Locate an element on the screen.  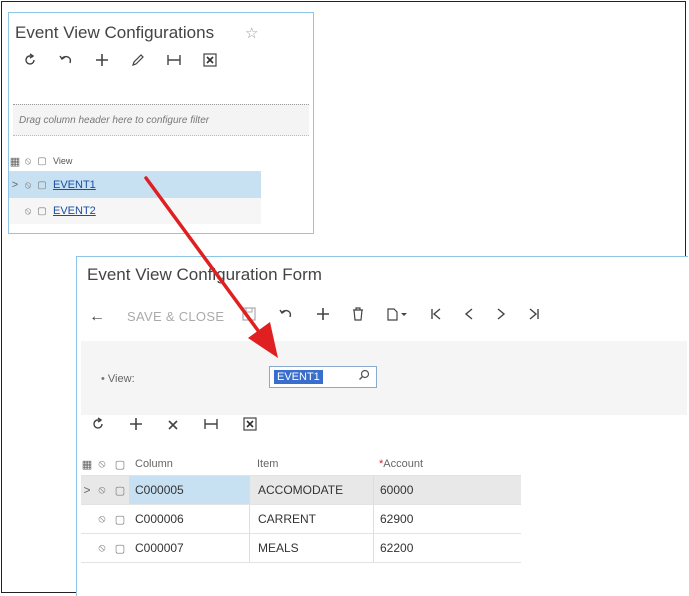
page-title: Event View Configurations is located at coordinates (115, 32).